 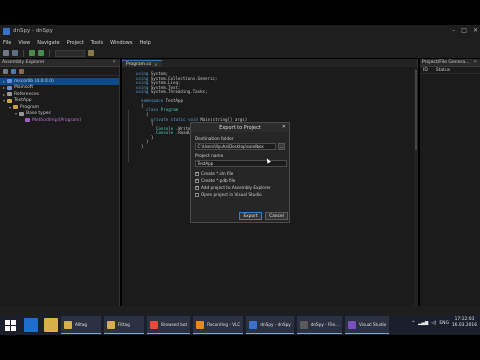 I want to click on namespace-icon, so click(x=9, y=100).